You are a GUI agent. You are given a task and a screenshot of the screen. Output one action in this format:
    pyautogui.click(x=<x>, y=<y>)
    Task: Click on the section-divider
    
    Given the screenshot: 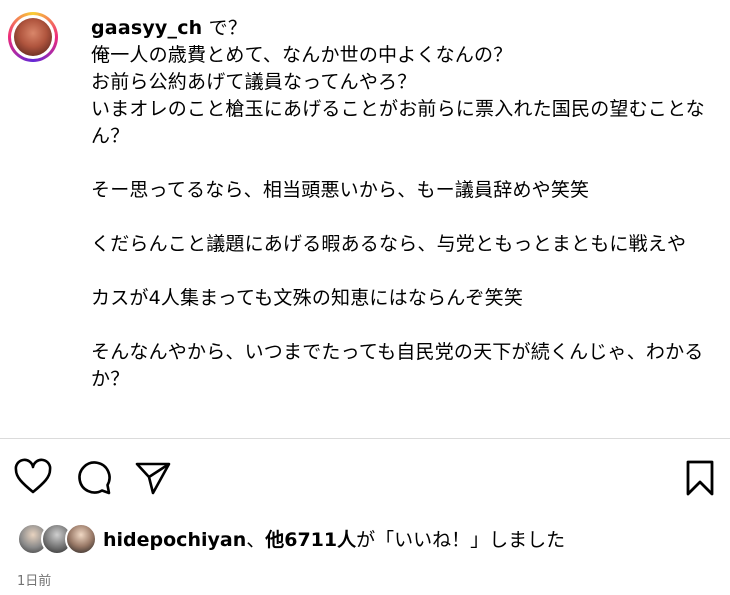 What is the action you would take?
    pyautogui.click(x=365, y=438)
    